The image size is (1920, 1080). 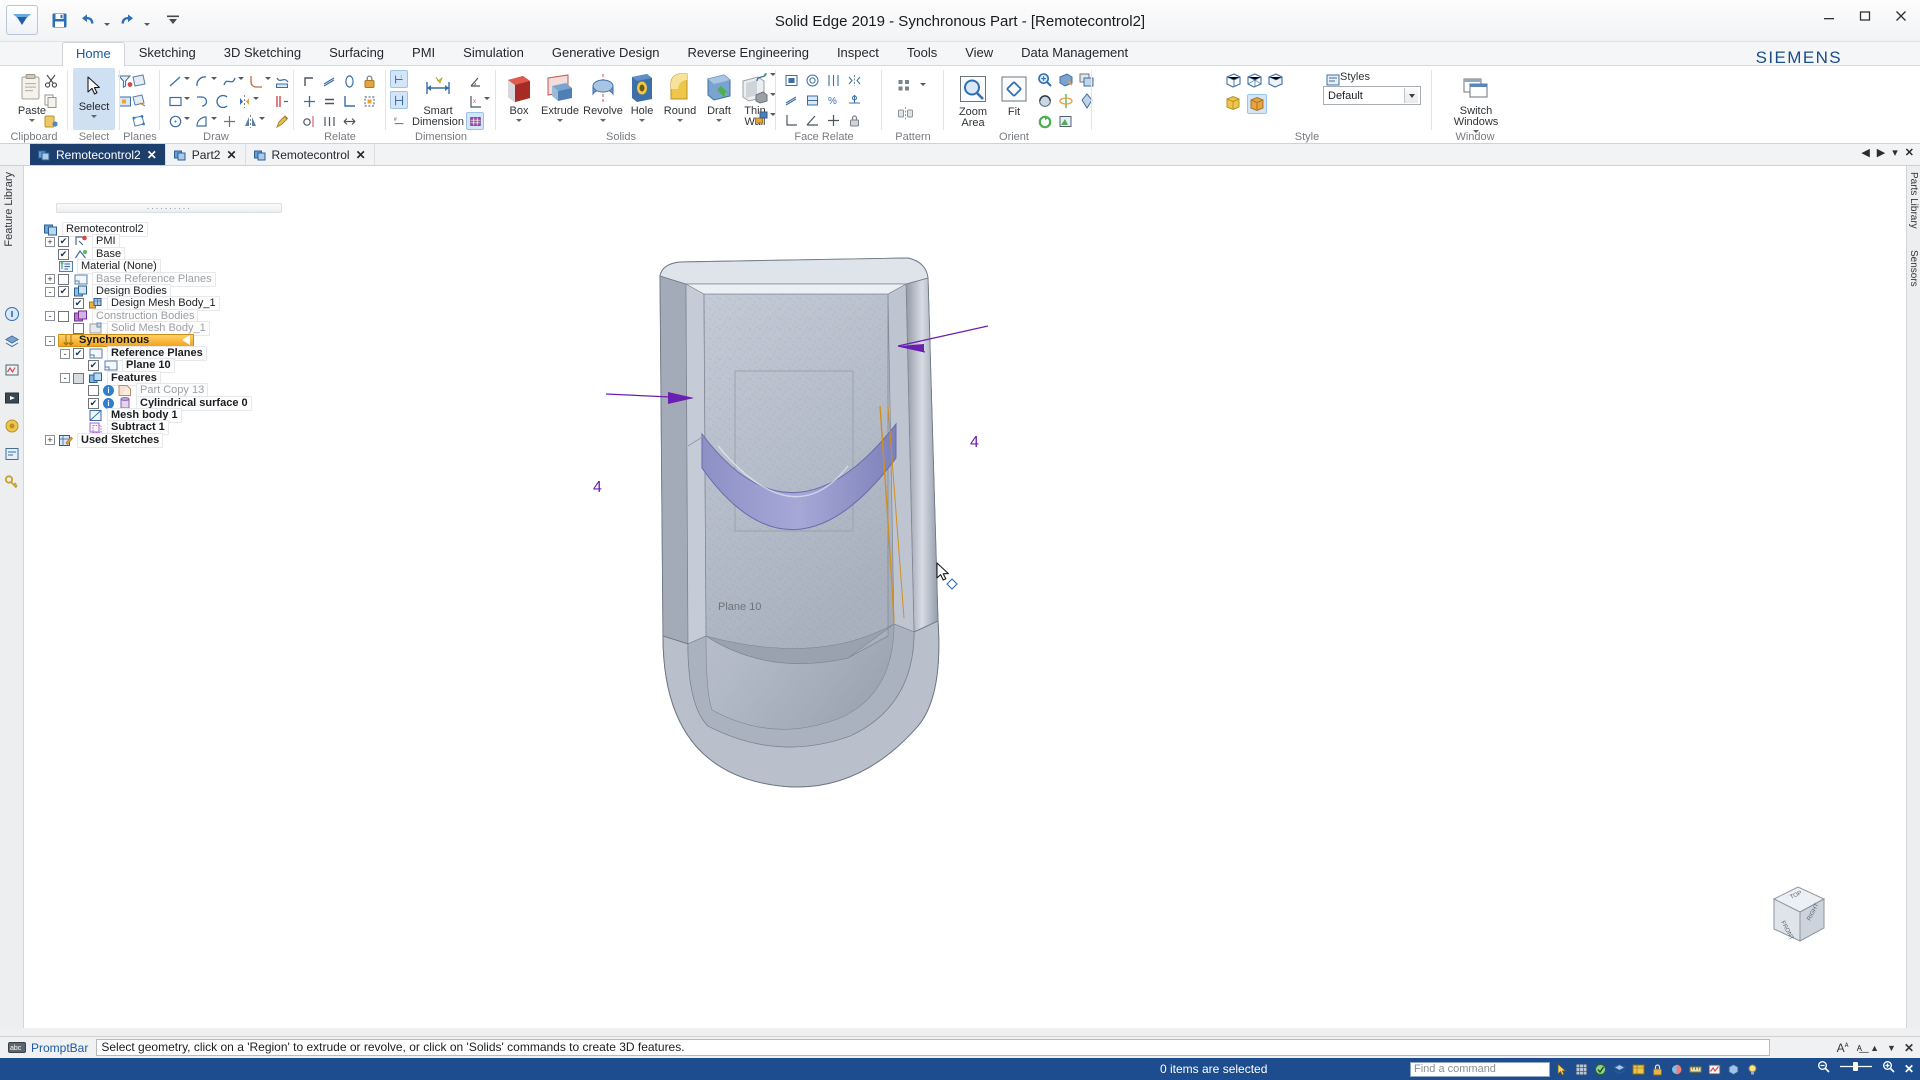 I want to click on tab-generative-design: Generative Design, so click(x=606, y=53).